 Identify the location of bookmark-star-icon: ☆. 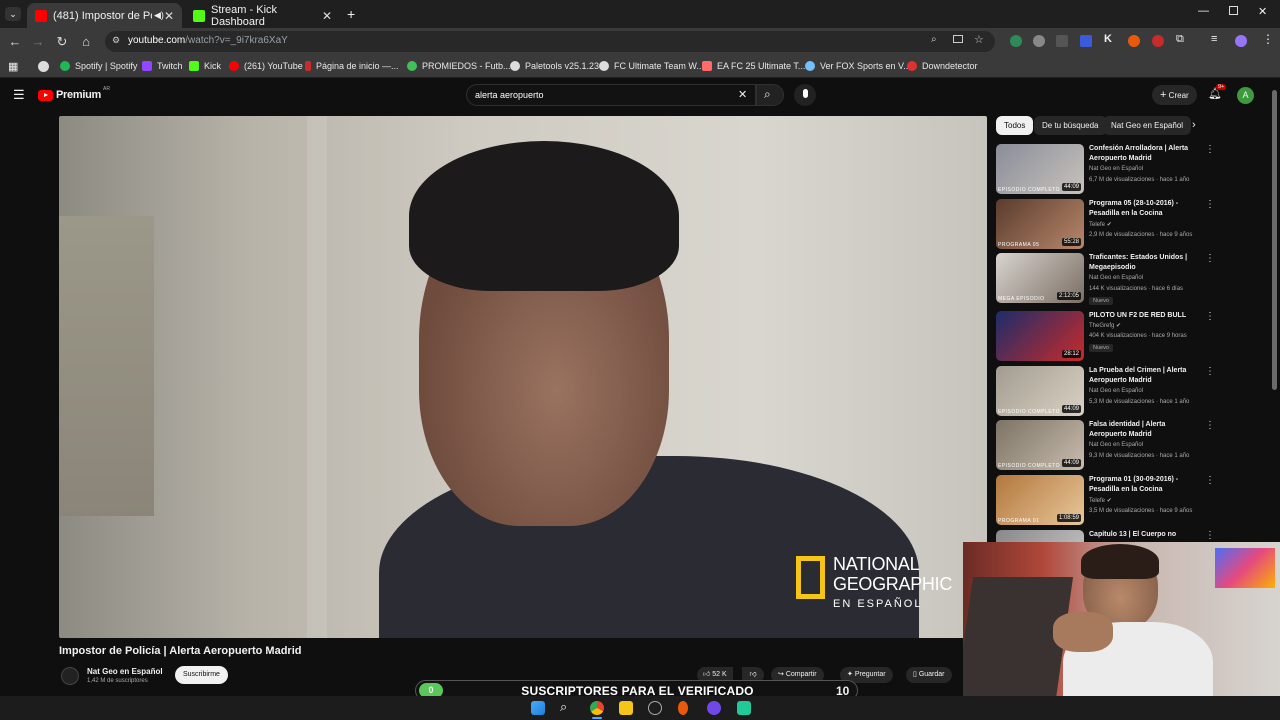
(979, 39).